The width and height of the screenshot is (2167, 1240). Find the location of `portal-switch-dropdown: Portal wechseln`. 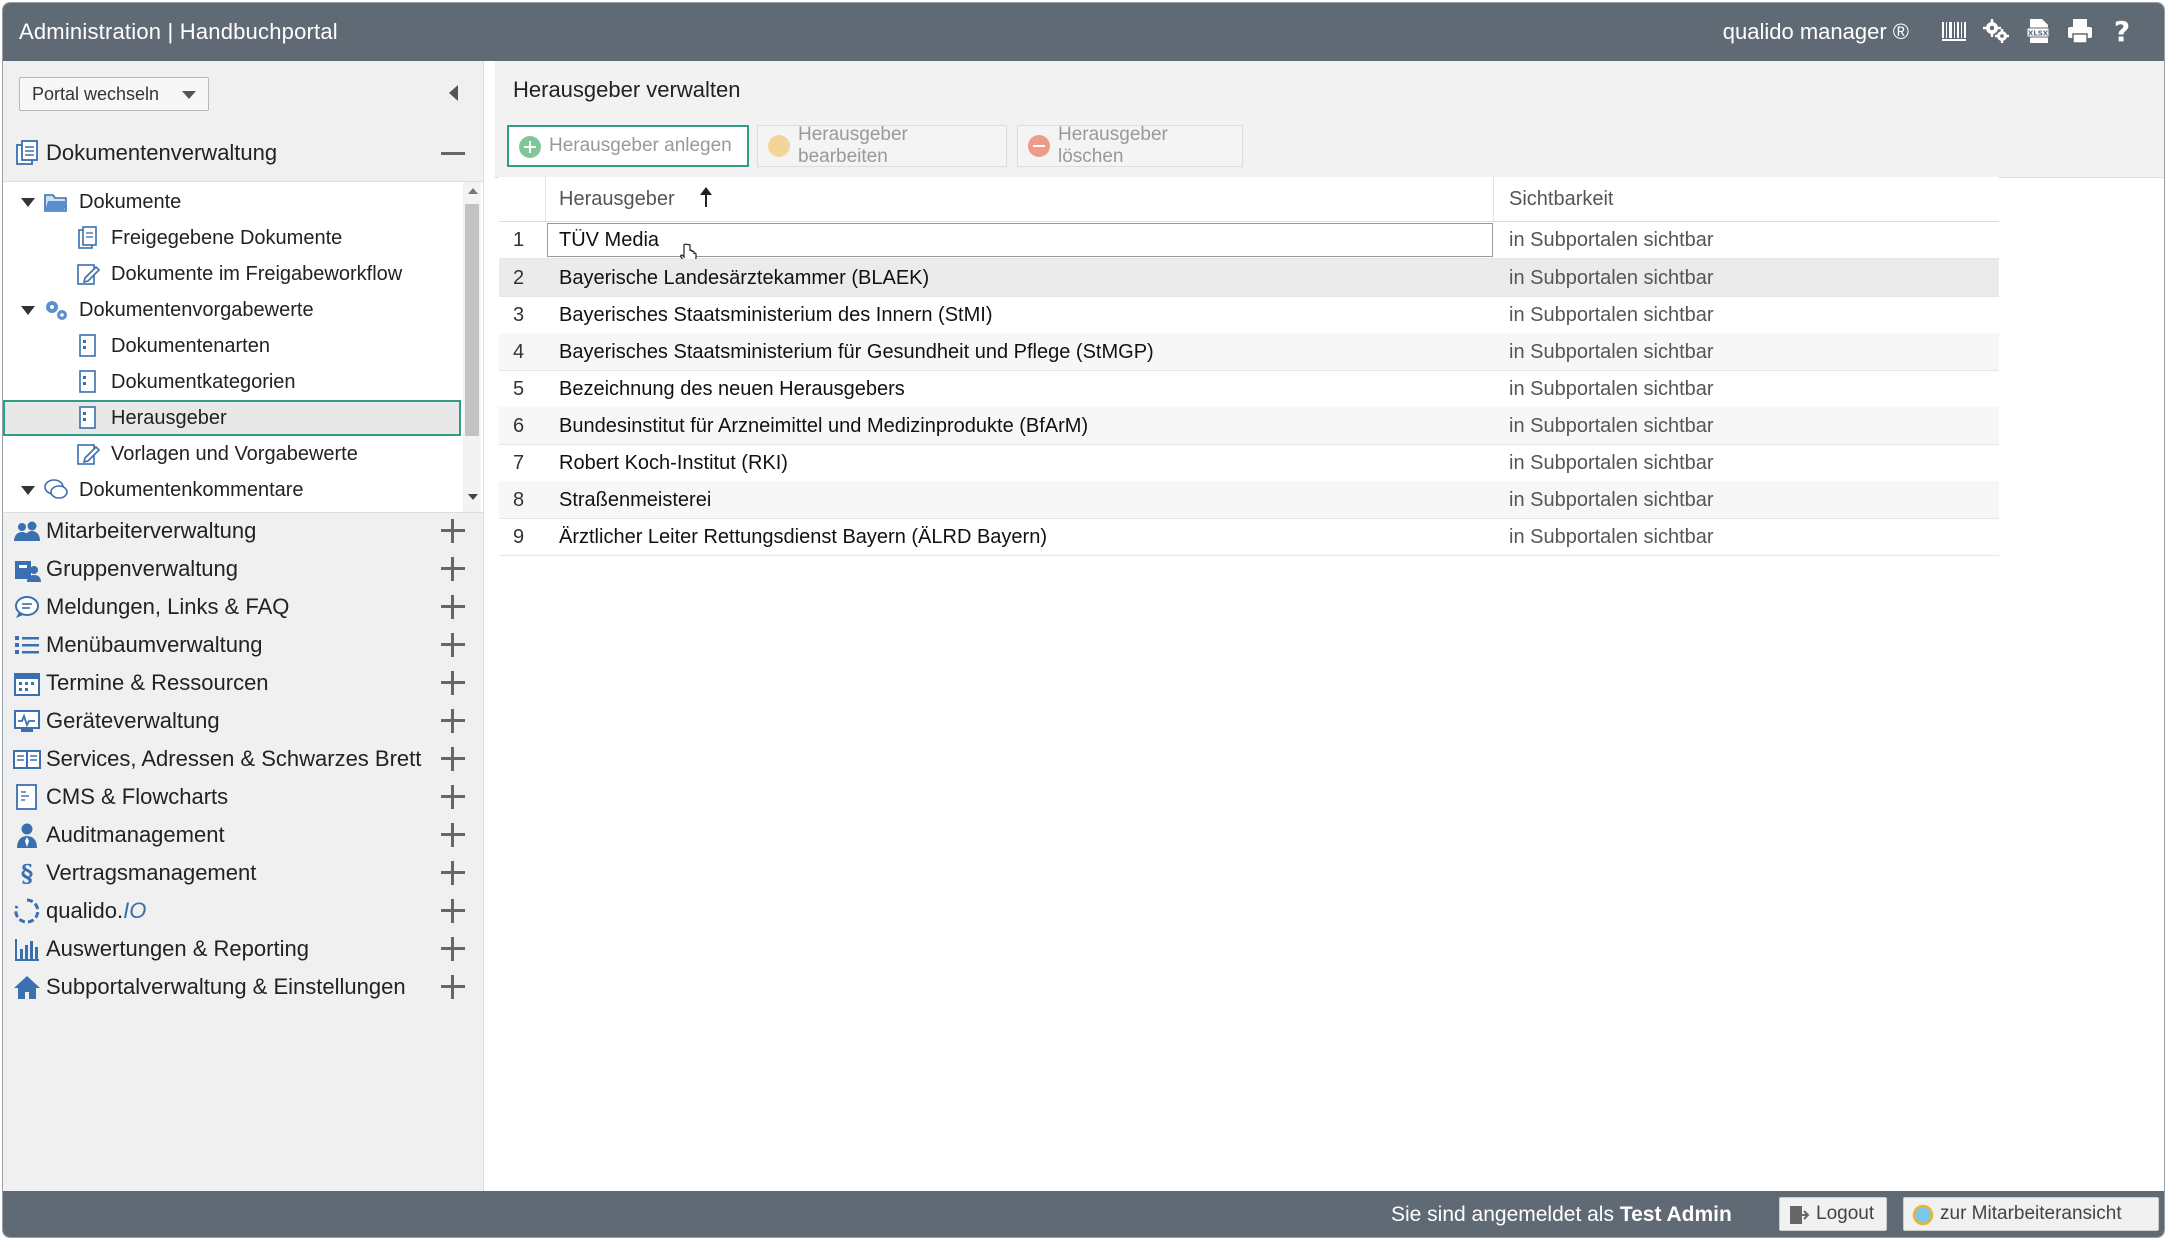

portal-switch-dropdown: Portal wechseln is located at coordinates (114, 94).